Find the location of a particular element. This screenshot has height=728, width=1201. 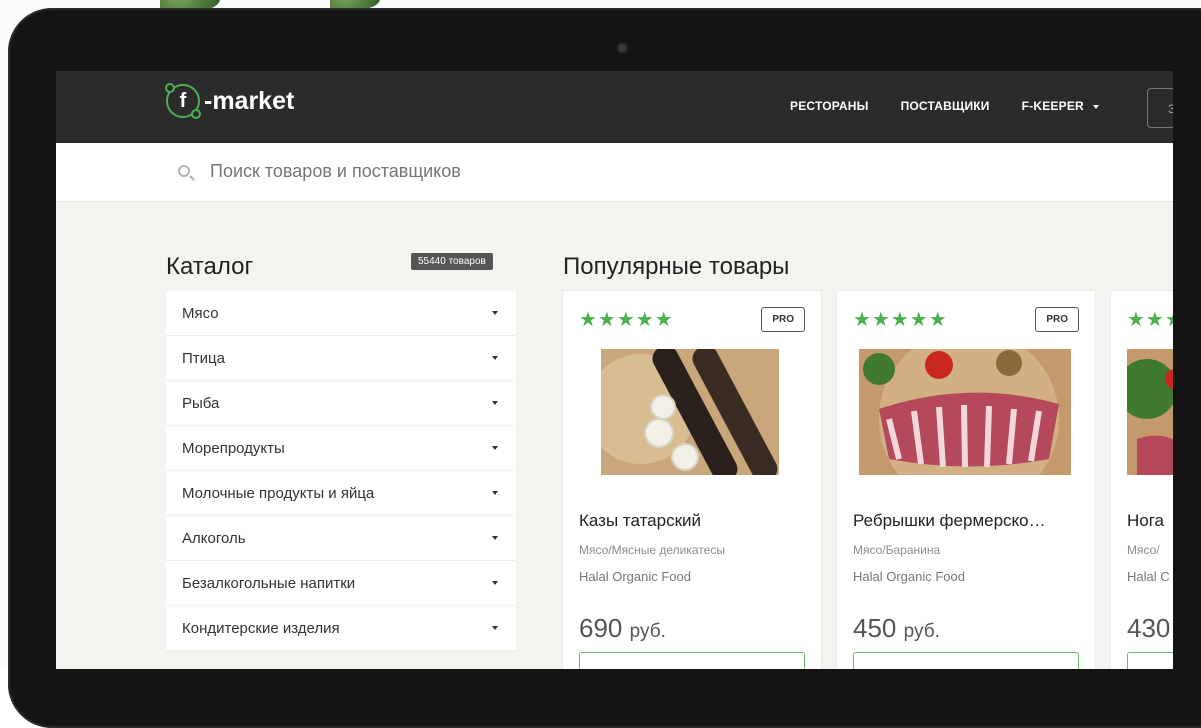

price-value: 430 is located at coordinates (1149, 628).